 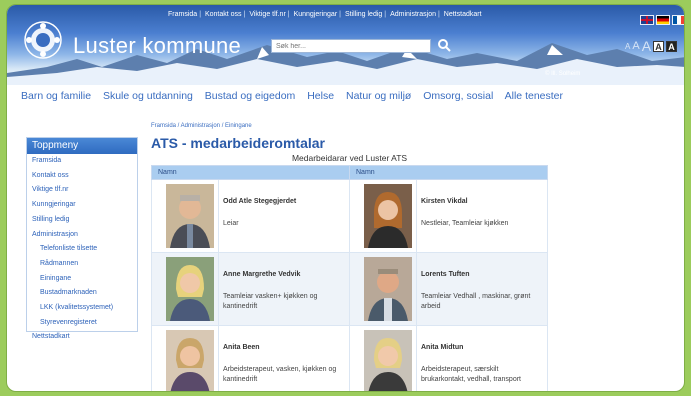 I want to click on sidebar-item: Nettstadkart, so click(x=82, y=337).